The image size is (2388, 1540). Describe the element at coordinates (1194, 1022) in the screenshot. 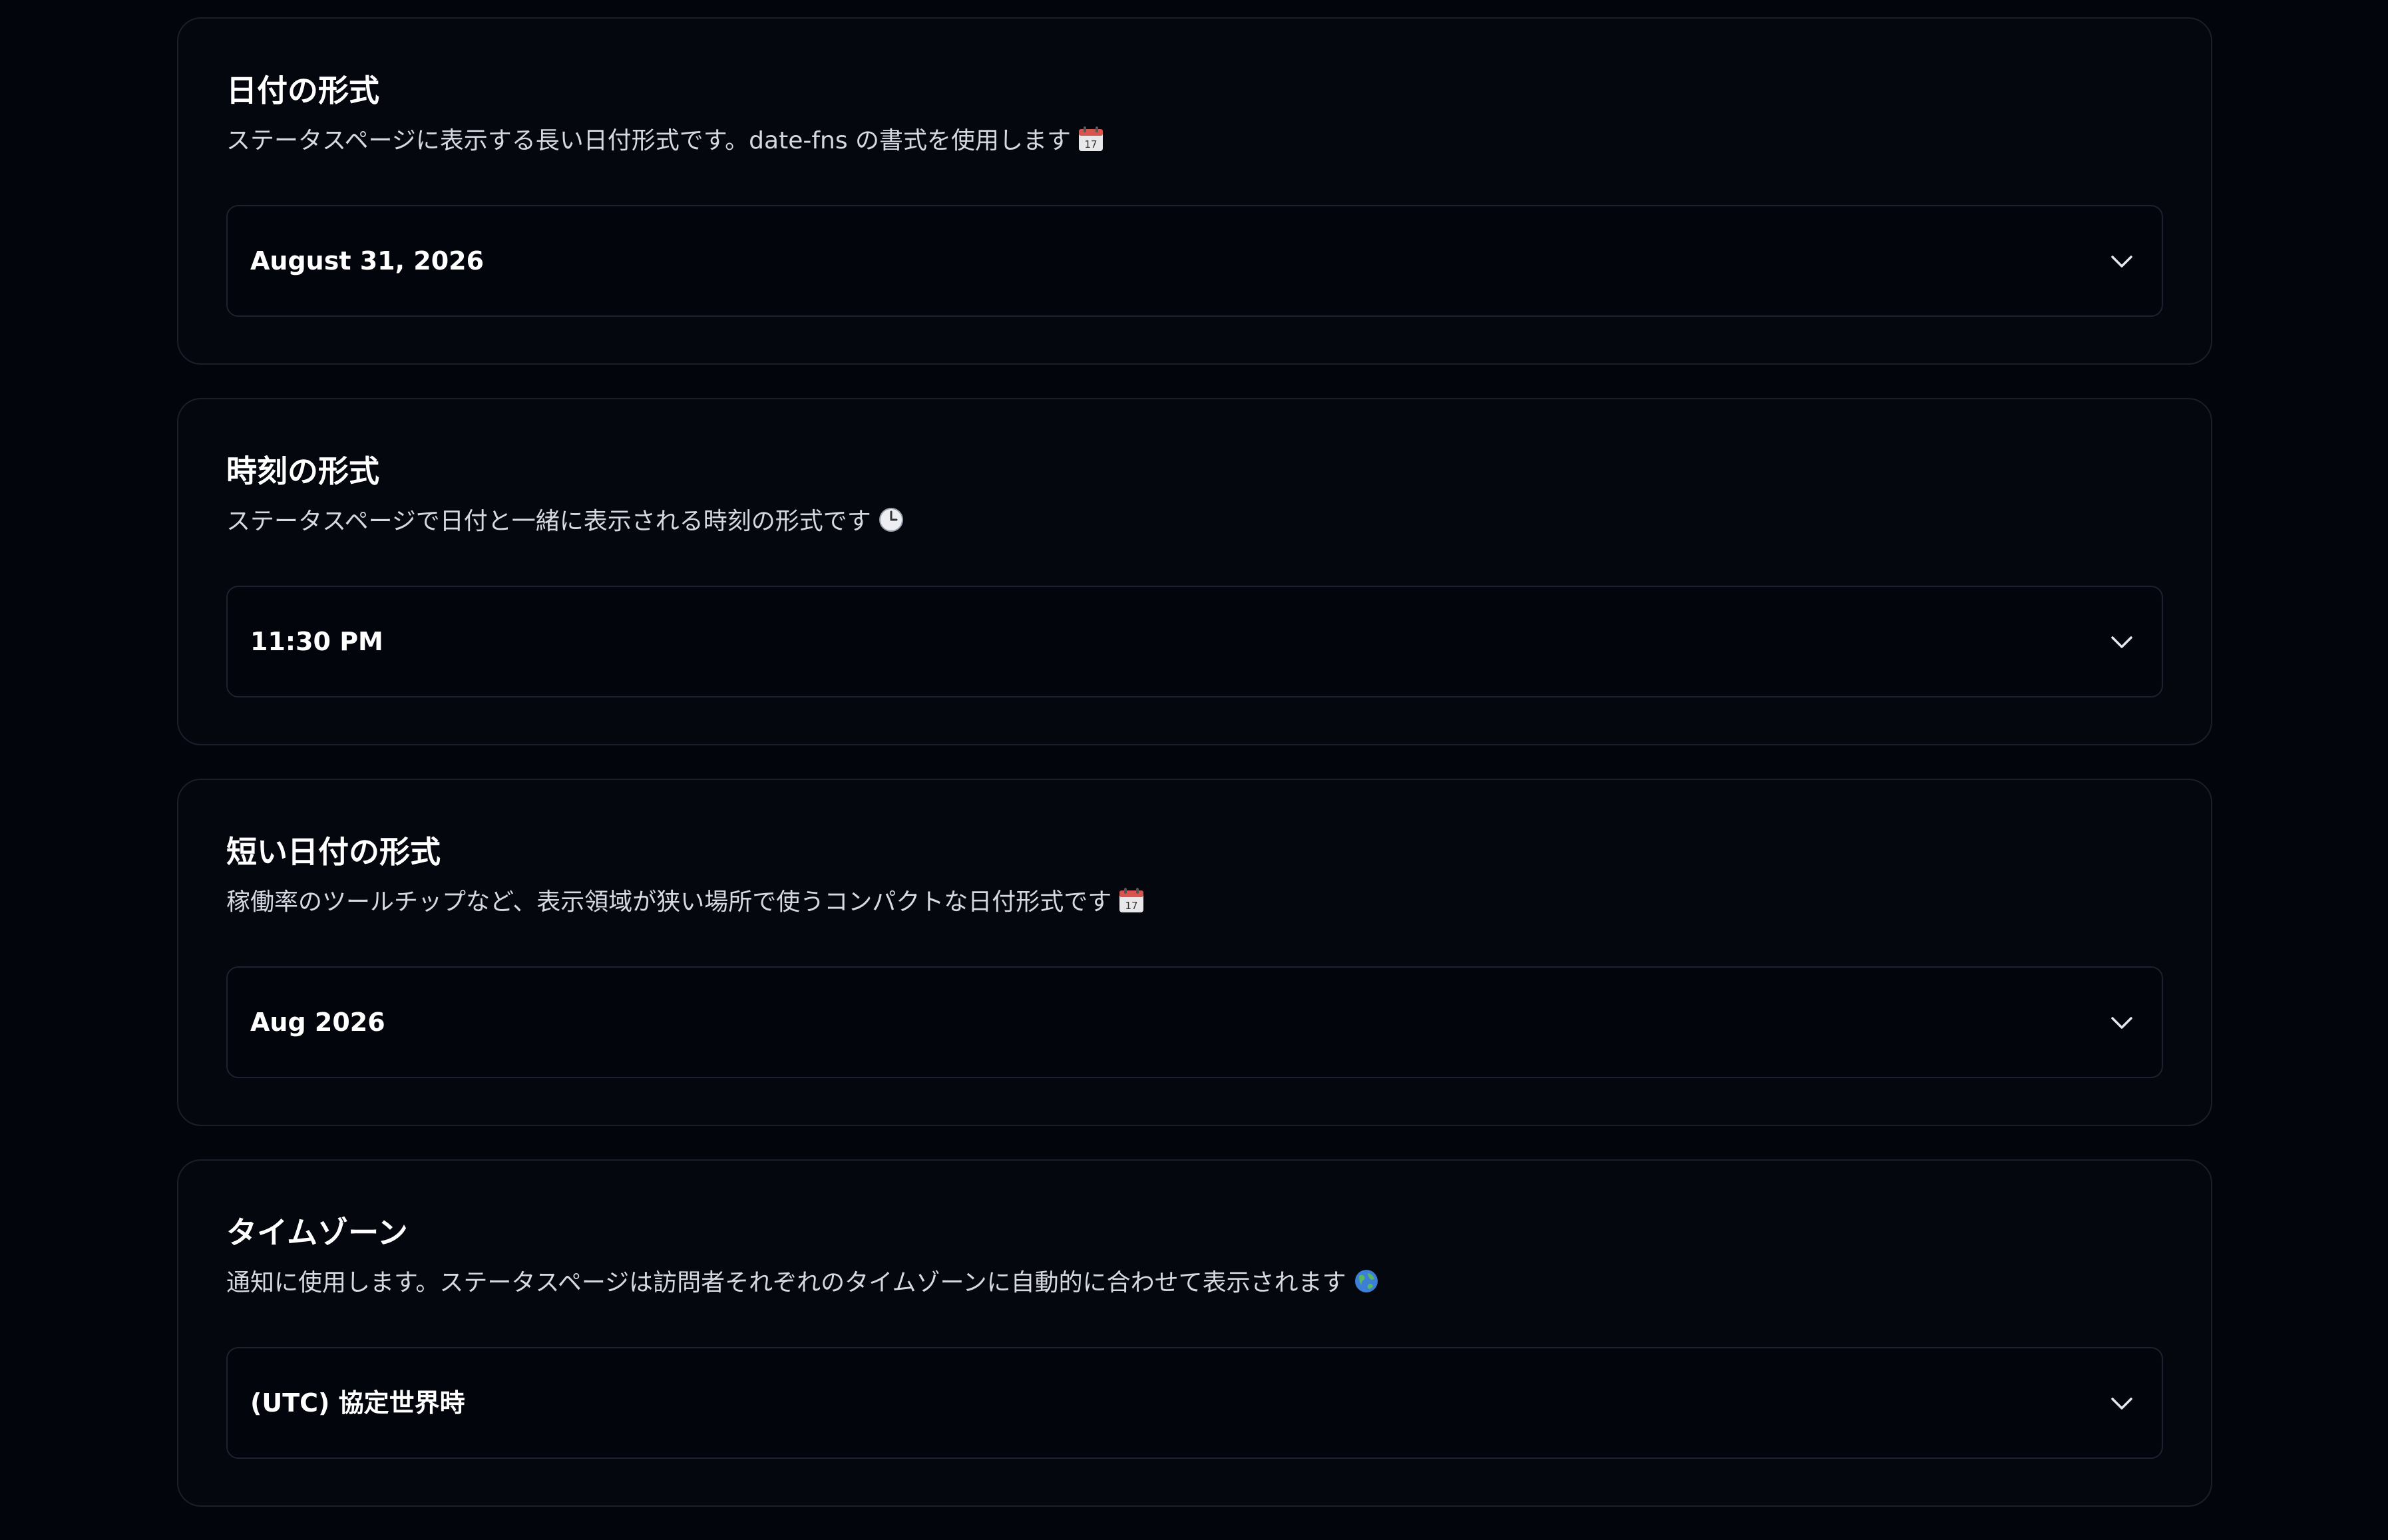

I see `short-date-format-select: Aug 2026` at that location.